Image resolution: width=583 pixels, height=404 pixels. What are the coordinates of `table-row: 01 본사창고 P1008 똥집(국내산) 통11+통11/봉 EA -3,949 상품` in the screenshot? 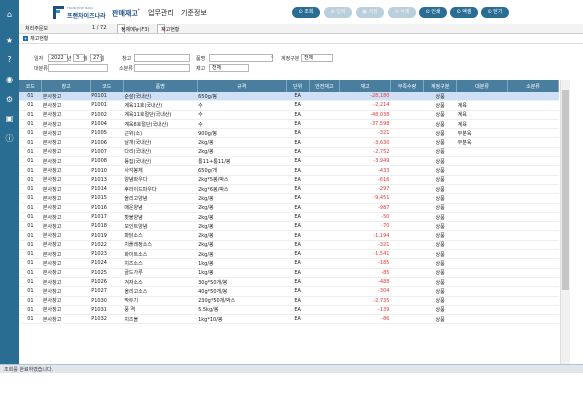 It's located at (289, 161).